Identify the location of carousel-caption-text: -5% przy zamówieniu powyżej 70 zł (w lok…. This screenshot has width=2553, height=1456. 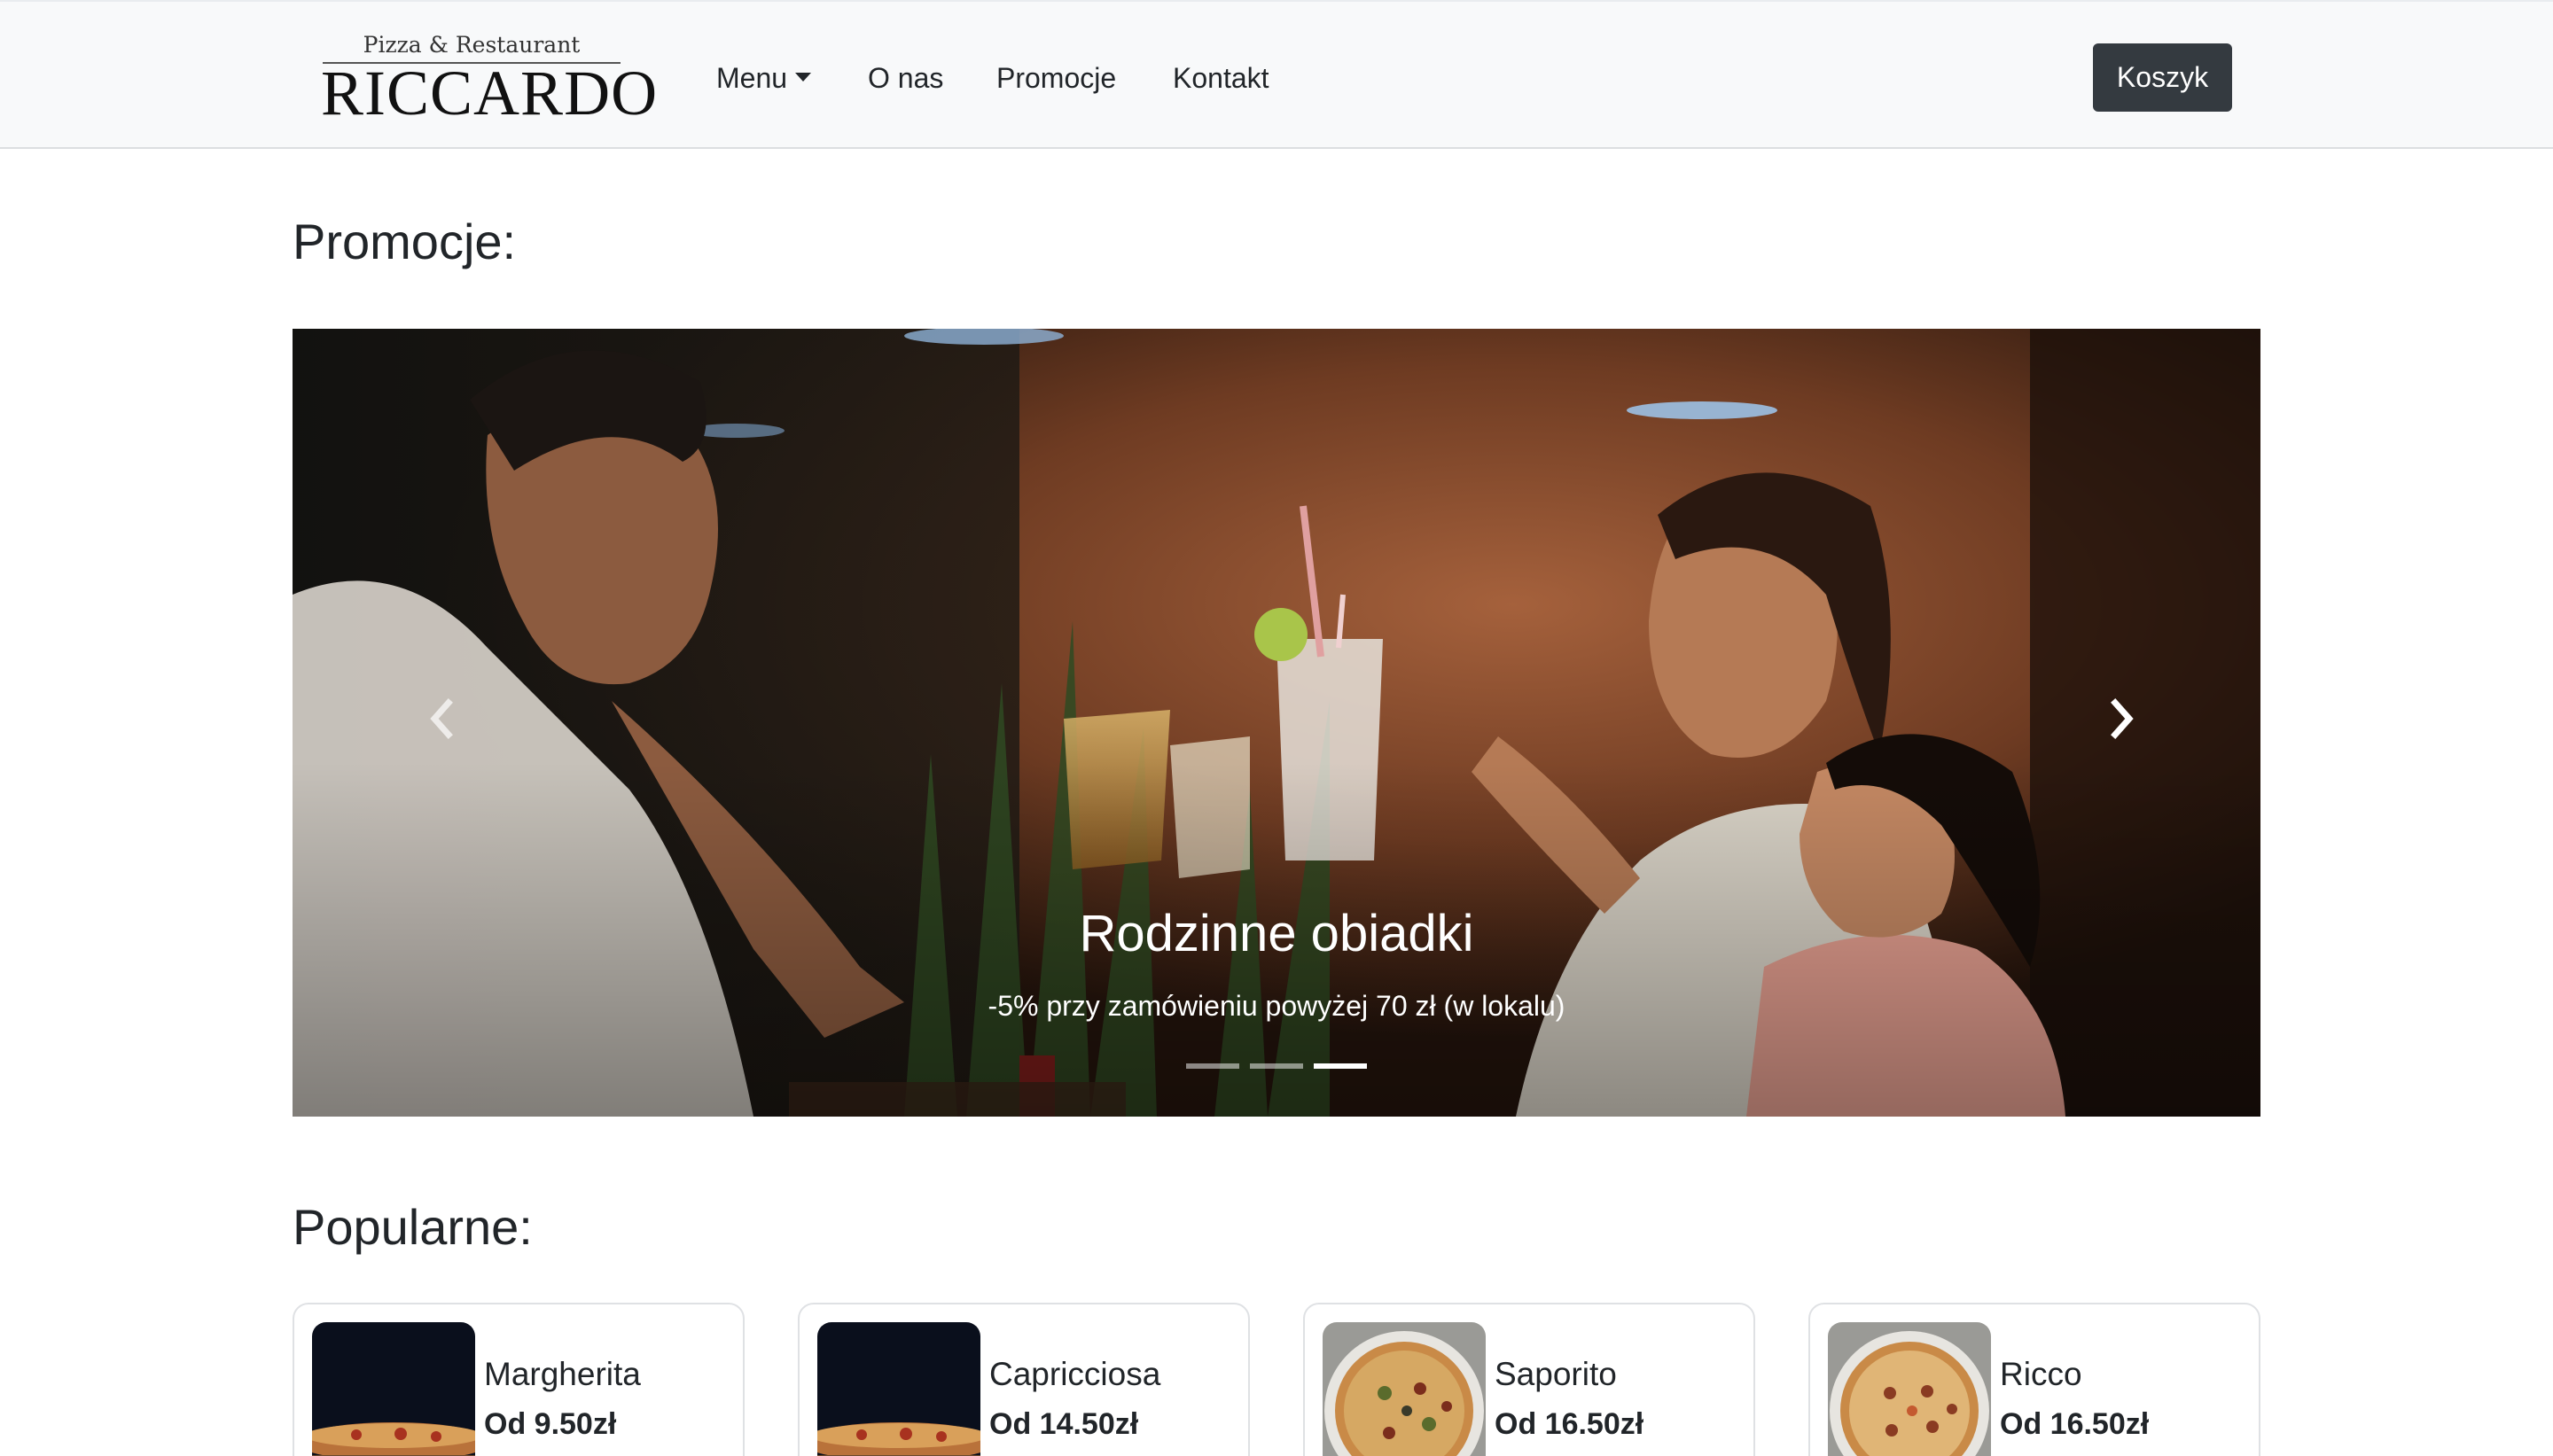
(1276, 1006).